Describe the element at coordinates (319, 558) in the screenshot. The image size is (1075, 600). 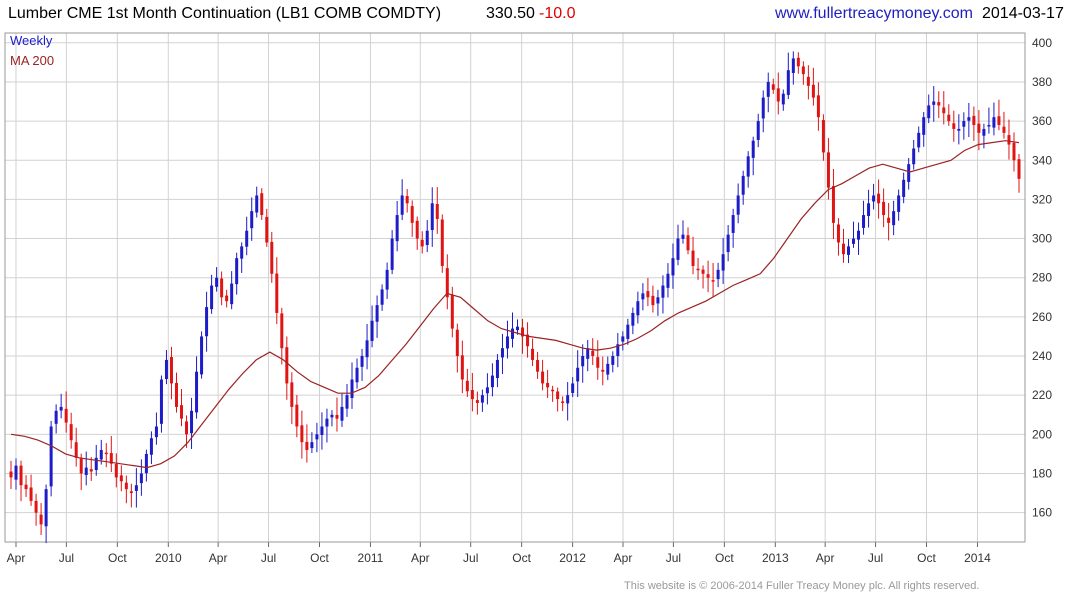
I see `x-tick-label: Oct` at that location.